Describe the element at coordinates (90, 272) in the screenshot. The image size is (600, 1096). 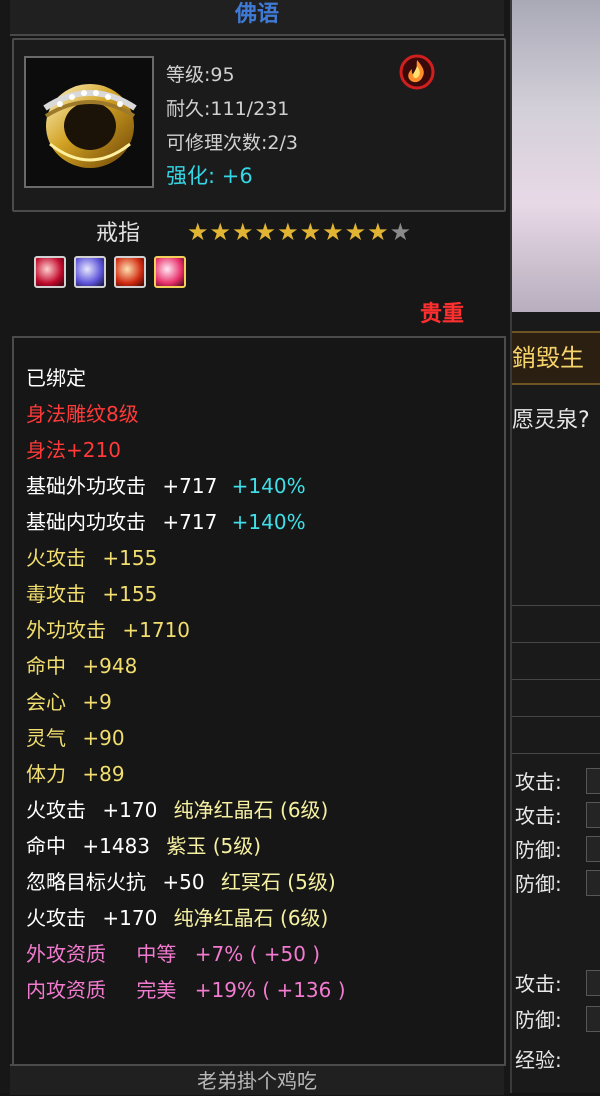
I see `purple-gem-icon` at that location.